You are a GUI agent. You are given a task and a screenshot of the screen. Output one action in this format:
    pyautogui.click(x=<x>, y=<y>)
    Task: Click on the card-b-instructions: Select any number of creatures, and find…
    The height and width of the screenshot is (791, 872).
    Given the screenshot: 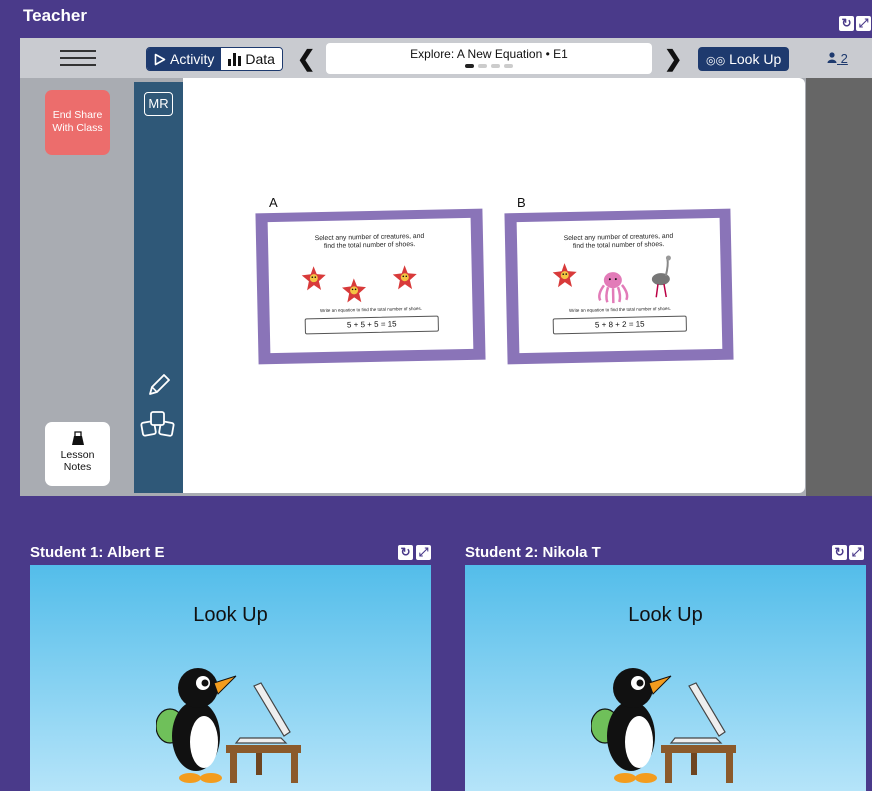 What is the action you would take?
    pyautogui.click(x=618, y=242)
    